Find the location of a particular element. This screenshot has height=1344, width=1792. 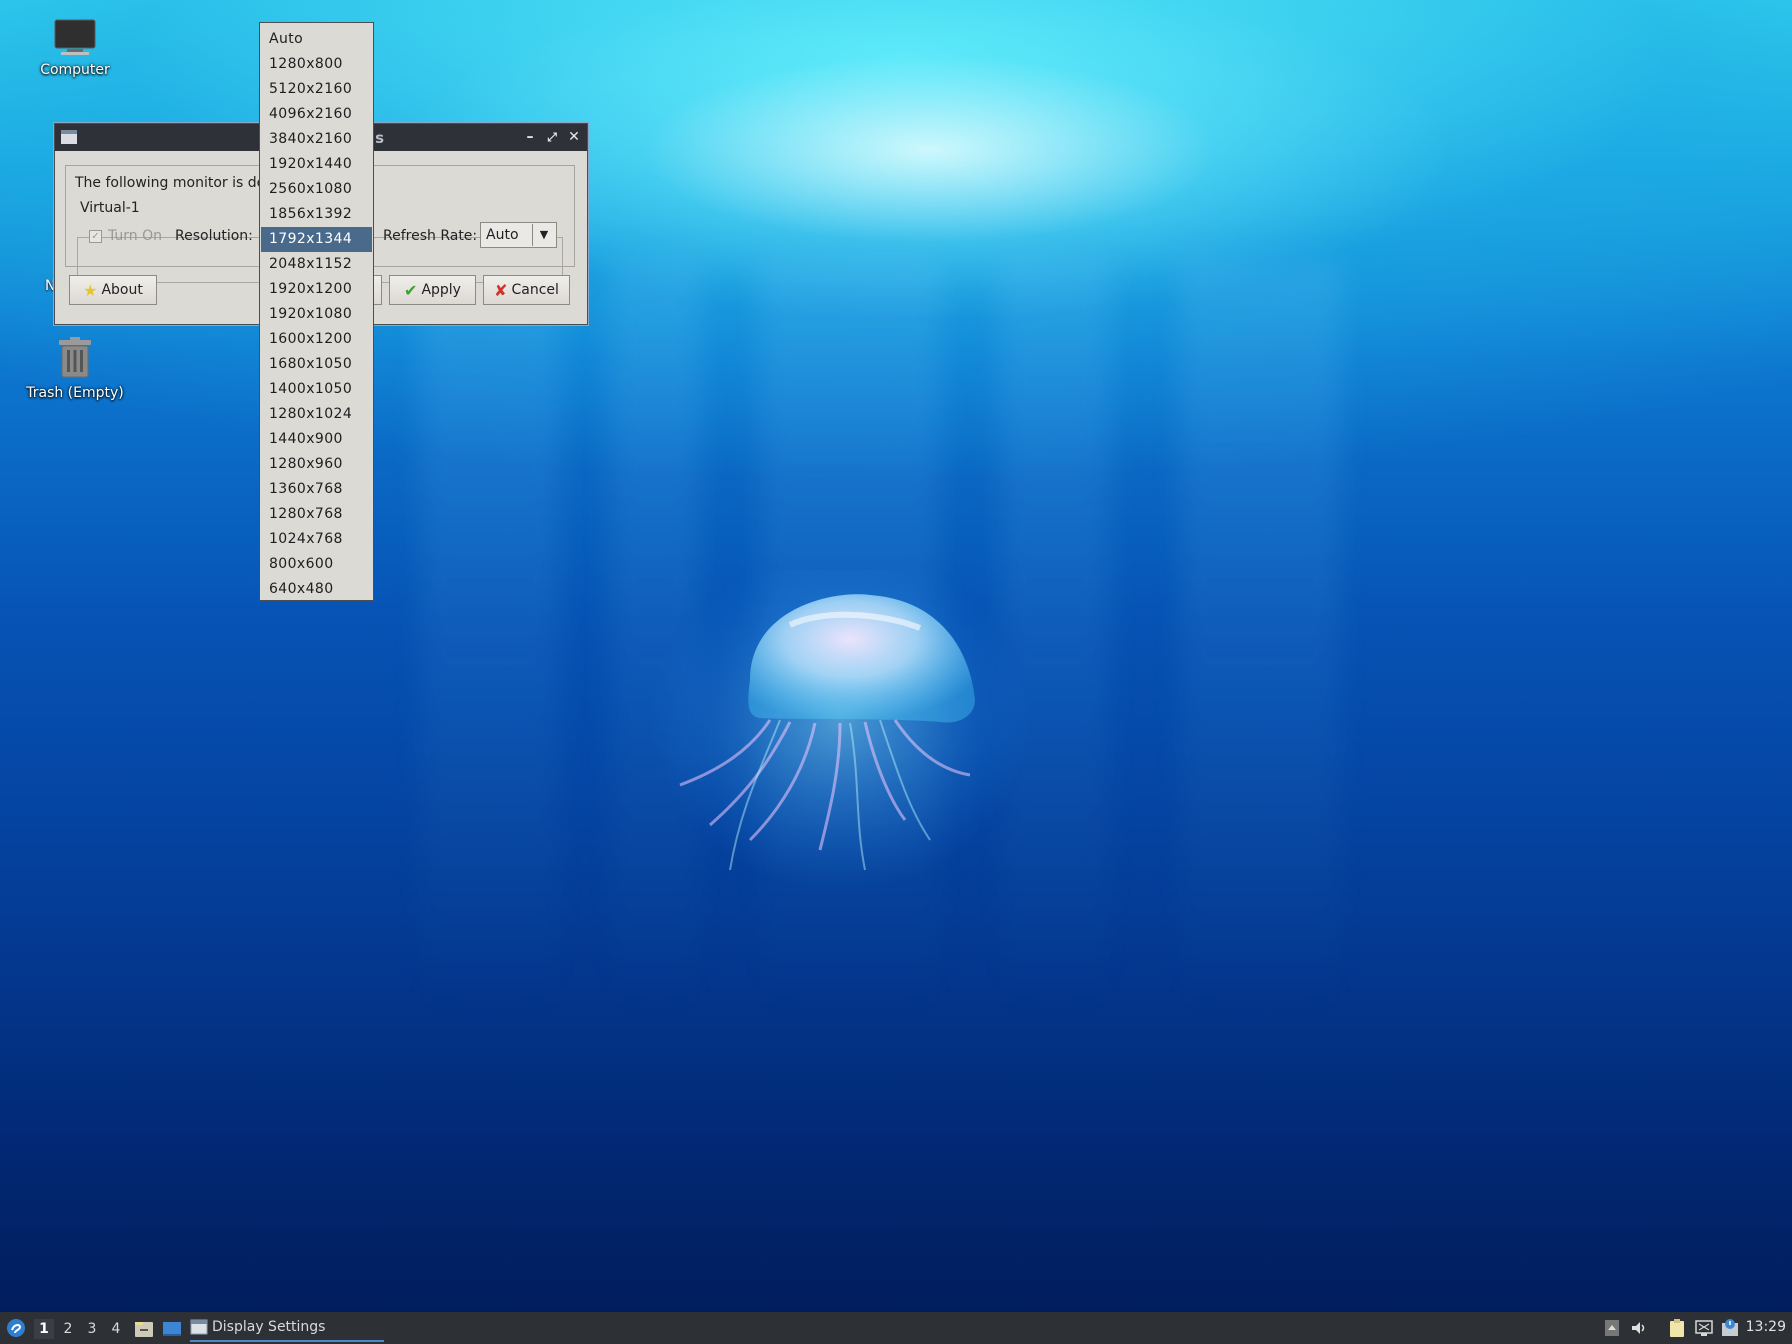

desktop-icon-trash: Trash (Empty) is located at coordinates (75, 369).